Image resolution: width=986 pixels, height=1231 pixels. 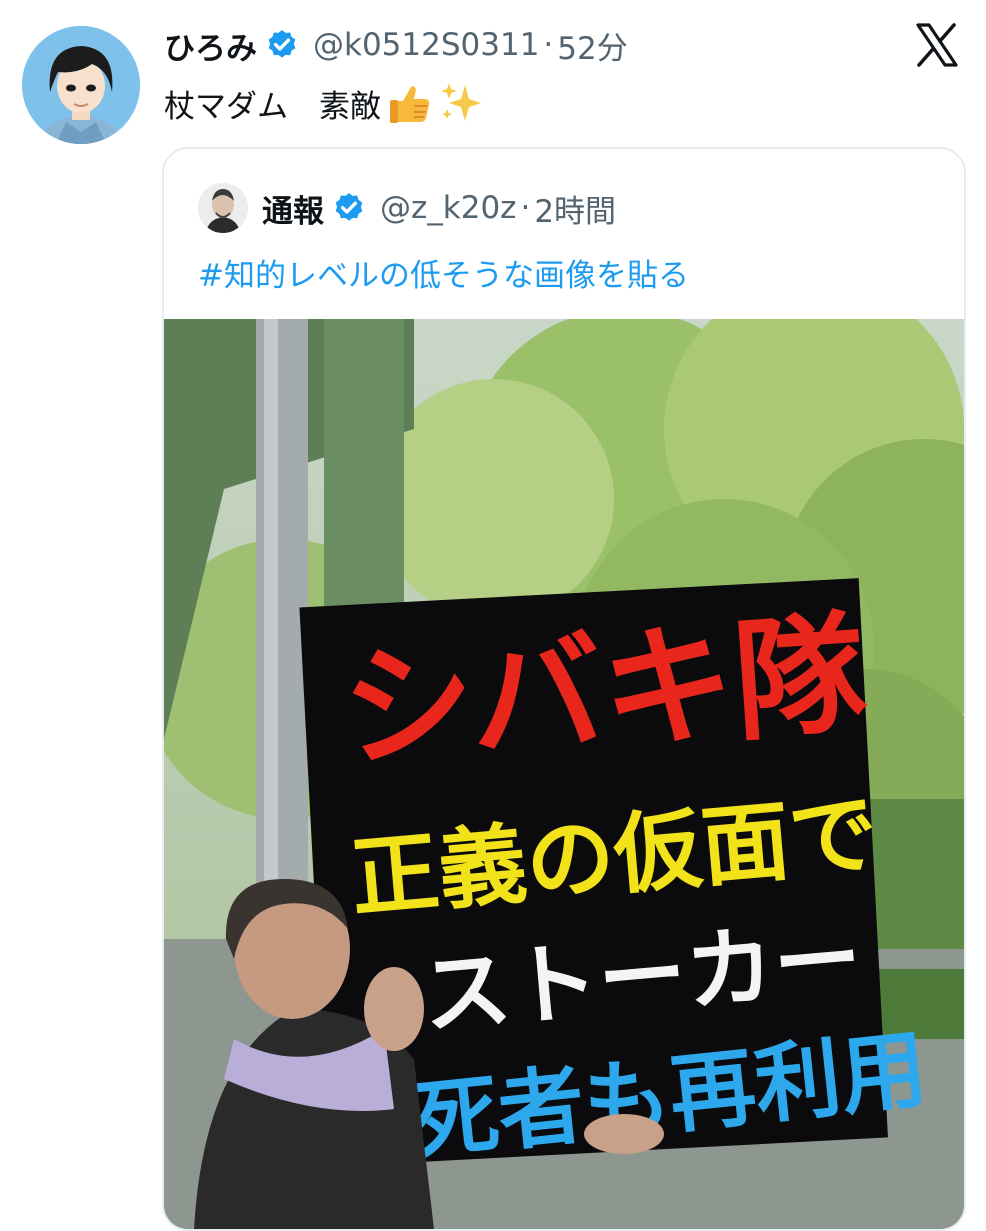 What do you see at coordinates (210, 45) in the screenshot?
I see `author-name: ひろみ` at bounding box center [210, 45].